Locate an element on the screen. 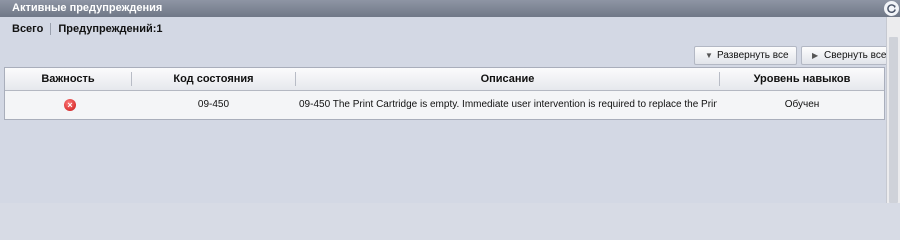 Image resolution: width=900 pixels, height=240 pixels. triangle-down-icon: ▼ is located at coordinates (709, 55).